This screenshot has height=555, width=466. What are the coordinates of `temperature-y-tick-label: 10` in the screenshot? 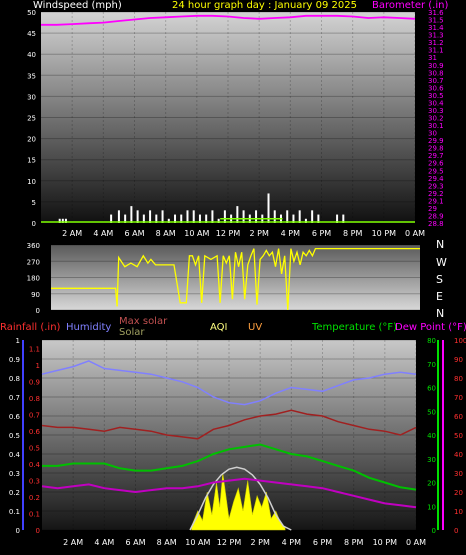 It's located at (431, 507).